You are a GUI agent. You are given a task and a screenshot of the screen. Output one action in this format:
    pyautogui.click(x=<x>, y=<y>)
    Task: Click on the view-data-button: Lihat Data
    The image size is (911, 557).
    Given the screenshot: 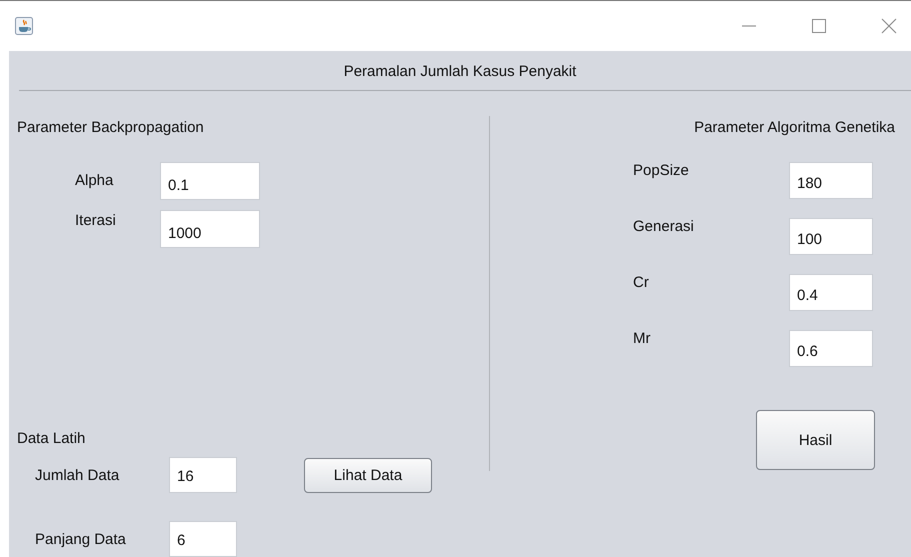 What is the action you would take?
    pyautogui.click(x=368, y=475)
    